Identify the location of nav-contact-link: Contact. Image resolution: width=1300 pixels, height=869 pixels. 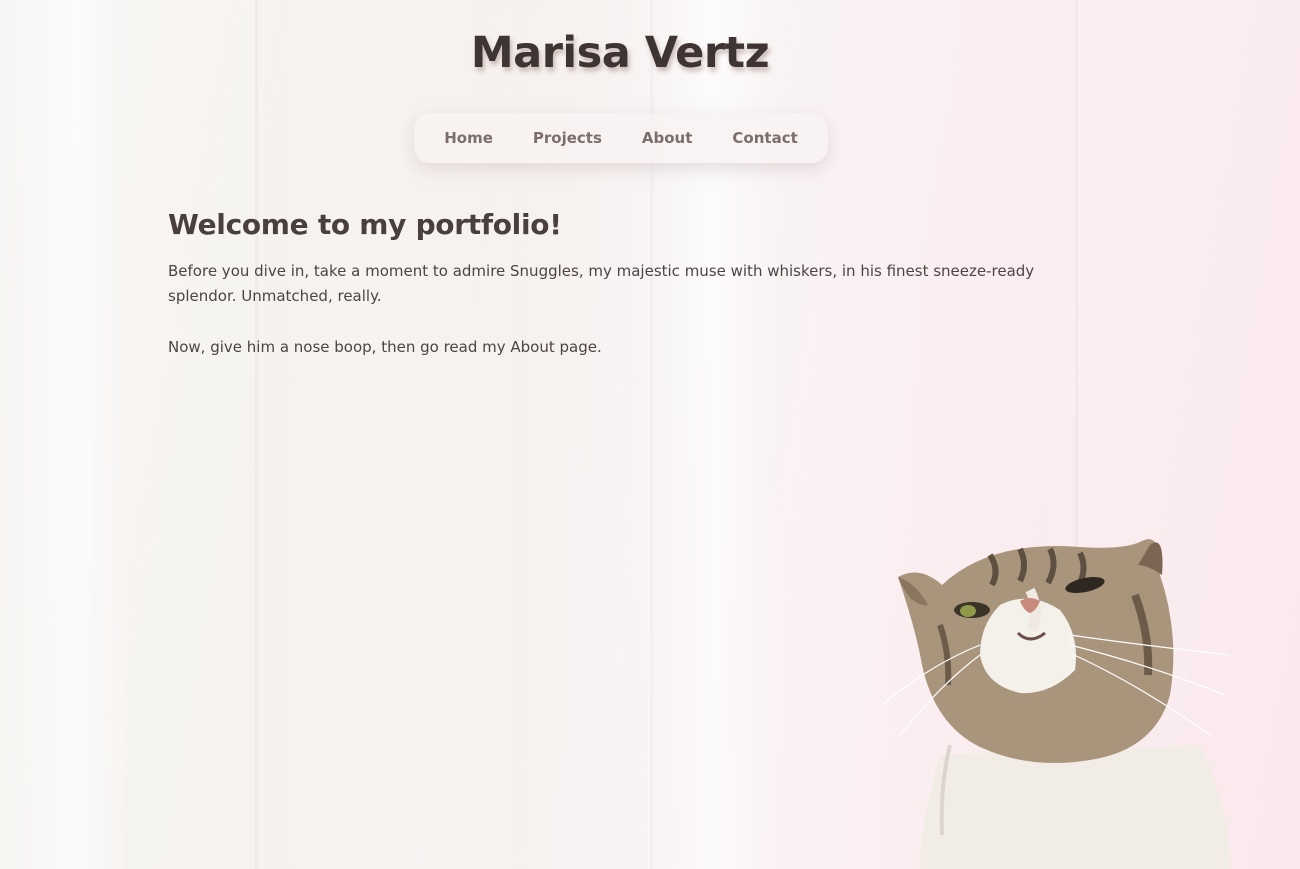
(764, 138).